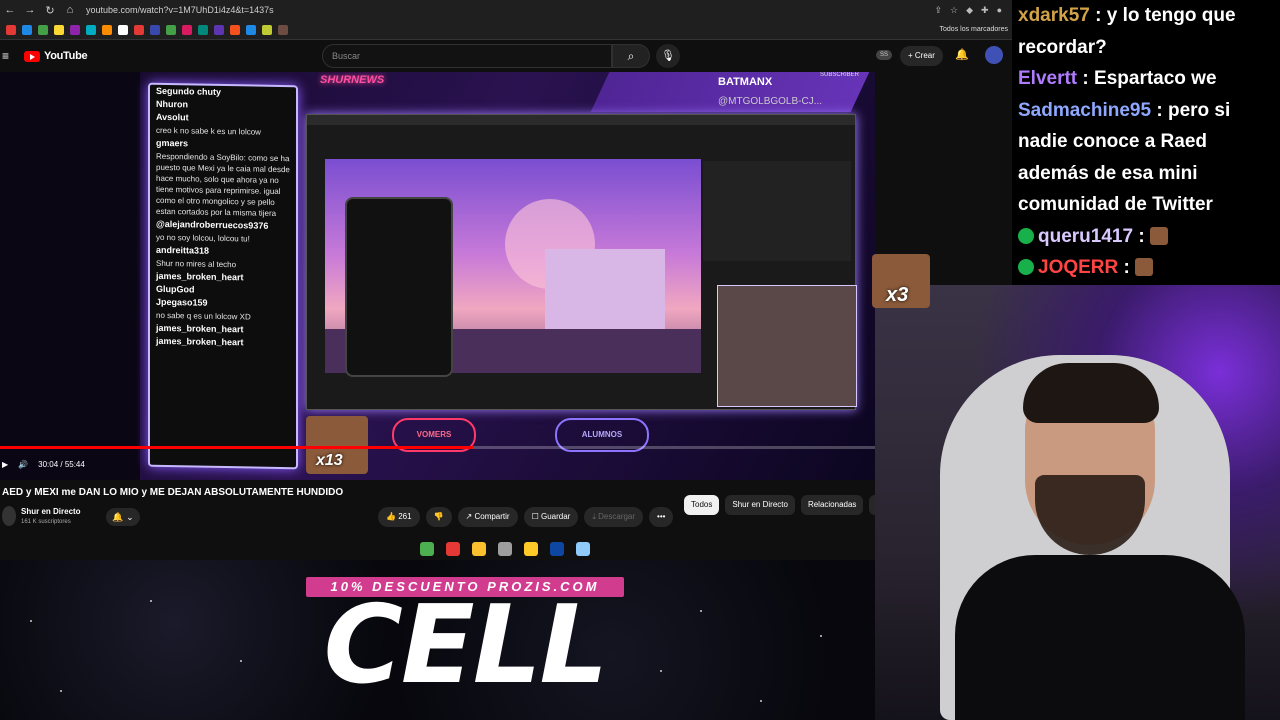 The height and width of the screenshot is (720, 1280). Describe the element at coordinates (1062, 47) in the screenshot. I see `chat-line-cont: recordar?` at that location.